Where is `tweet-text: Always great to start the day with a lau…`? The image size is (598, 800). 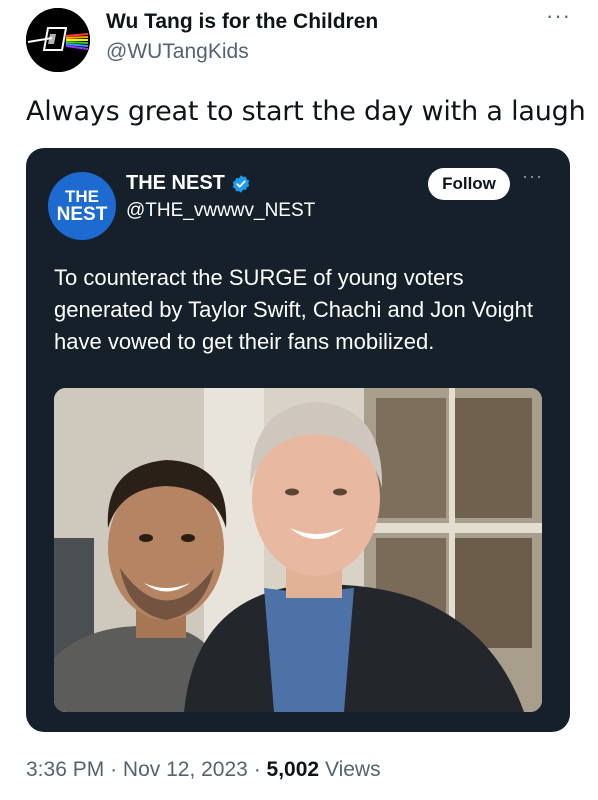 tweet-text: Always great to start the day with a lau… is located at coordinates (306, 111).